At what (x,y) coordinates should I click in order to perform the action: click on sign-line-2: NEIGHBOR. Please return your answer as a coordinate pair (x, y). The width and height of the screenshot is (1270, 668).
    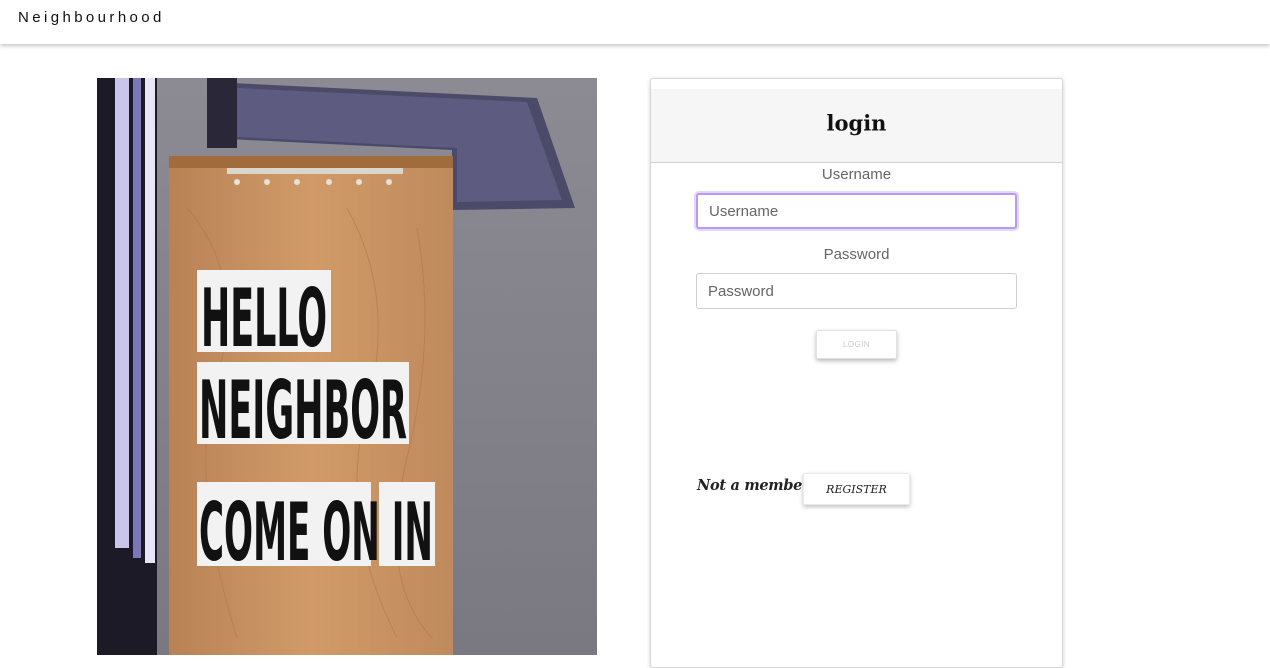
    Looking at the image, I should click on (303, 410).